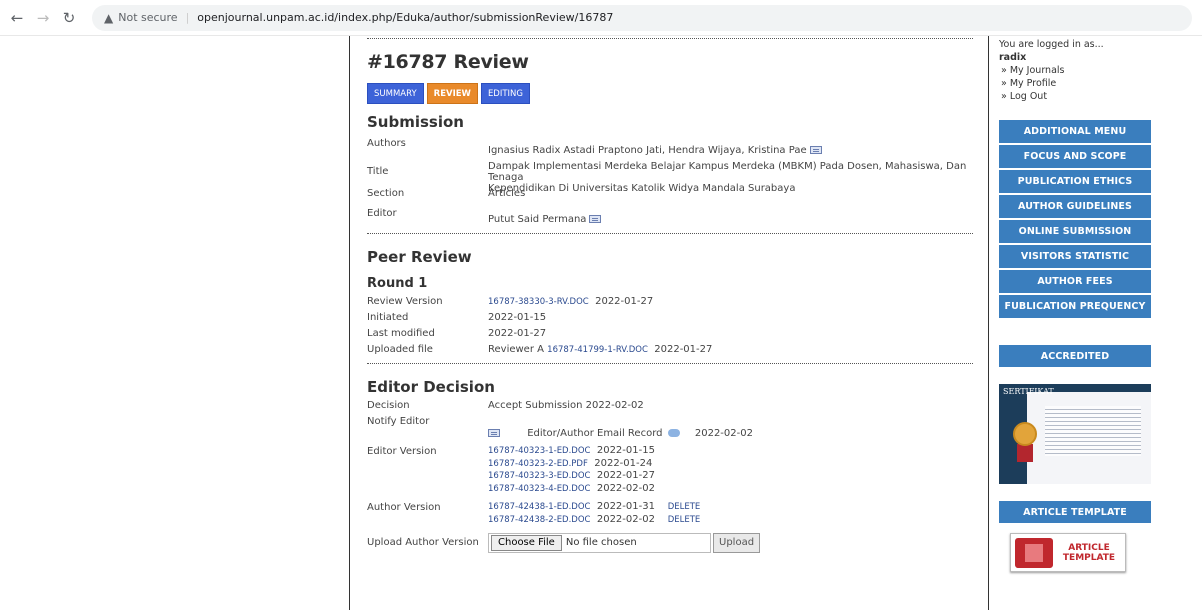  I want to click on content-left-border, so click(349, 323).